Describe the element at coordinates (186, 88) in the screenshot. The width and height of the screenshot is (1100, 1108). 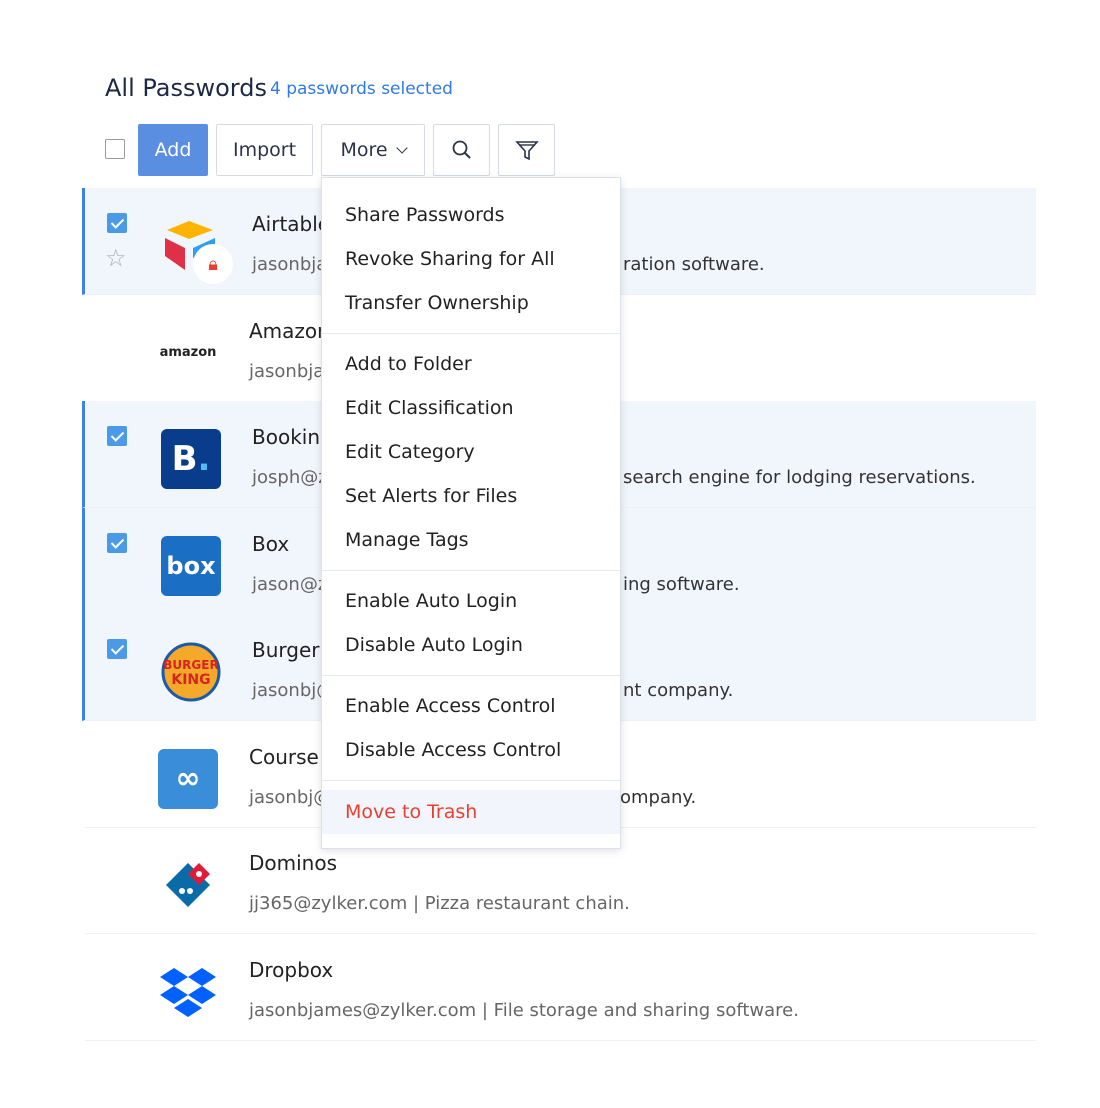
I see `page-title: All Passwords` at that location.